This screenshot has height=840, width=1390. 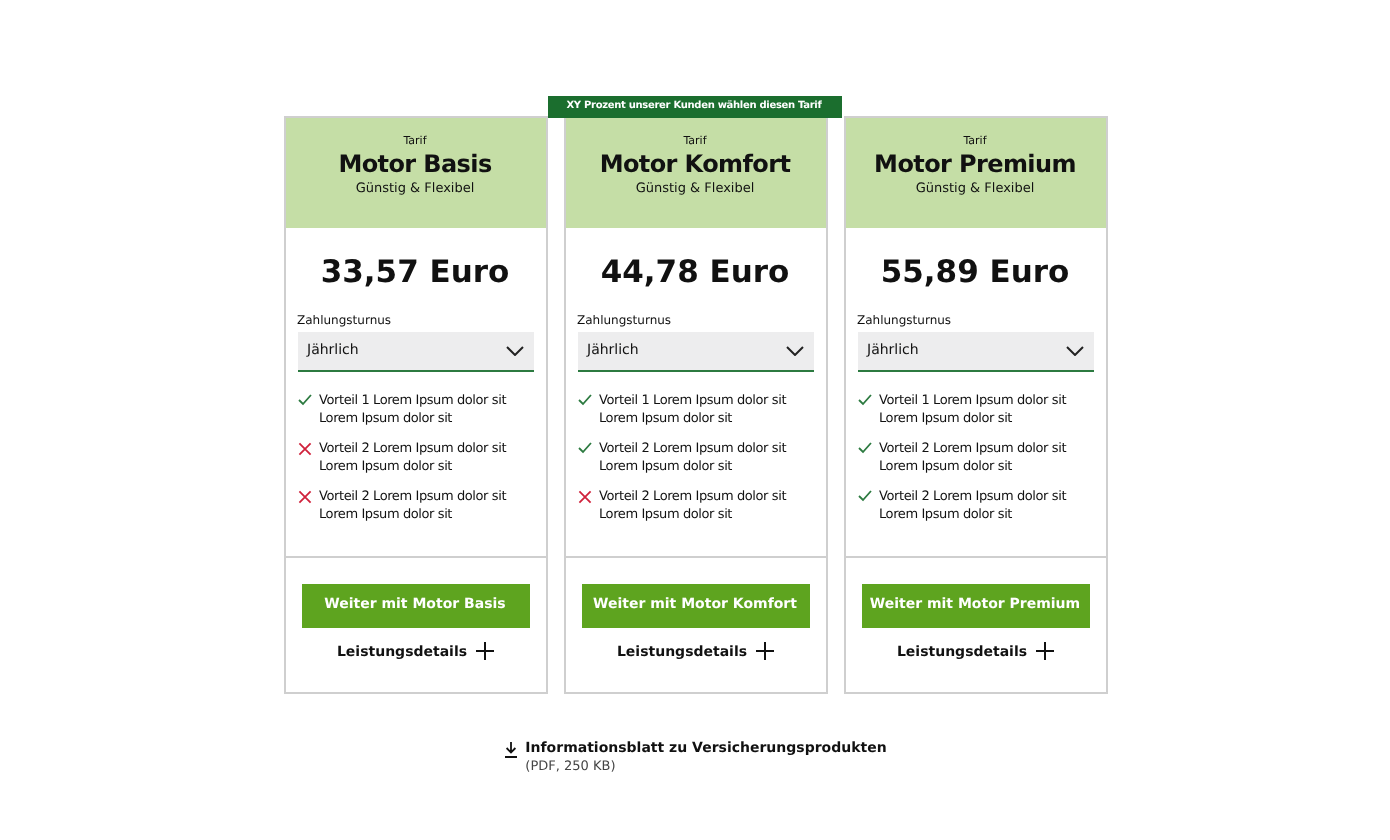 I want to click on plan-price: 33,57 Euro, so click(x=415, y=272).